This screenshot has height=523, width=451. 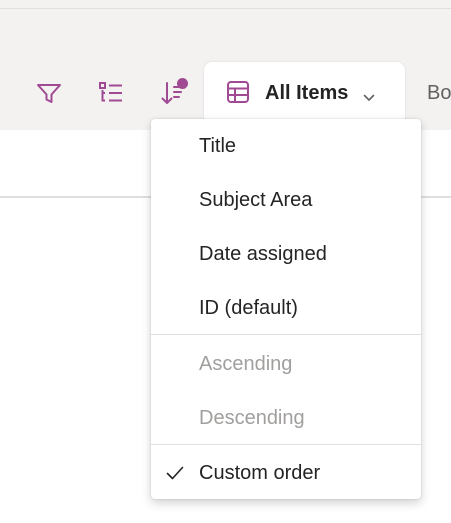 What do you see at coordinates (246, 363) in the screenshot?
I see `menu-item-label: Ascending` at bounding box center [246, 363].